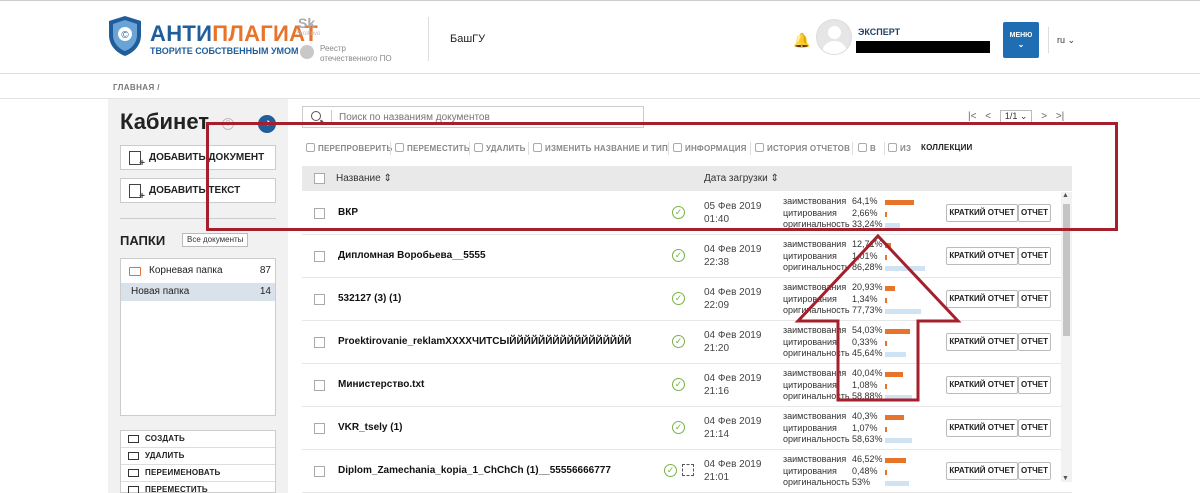 The width and height of the screenshot is (1200, 493). I want to click on last-page-button: >|, so click(1060, 116).